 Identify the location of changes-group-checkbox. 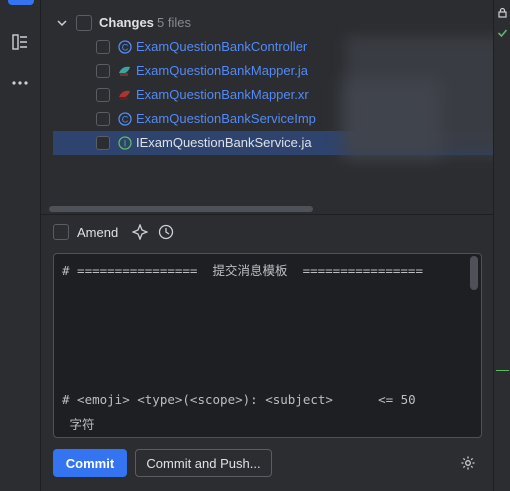
(84, 23).